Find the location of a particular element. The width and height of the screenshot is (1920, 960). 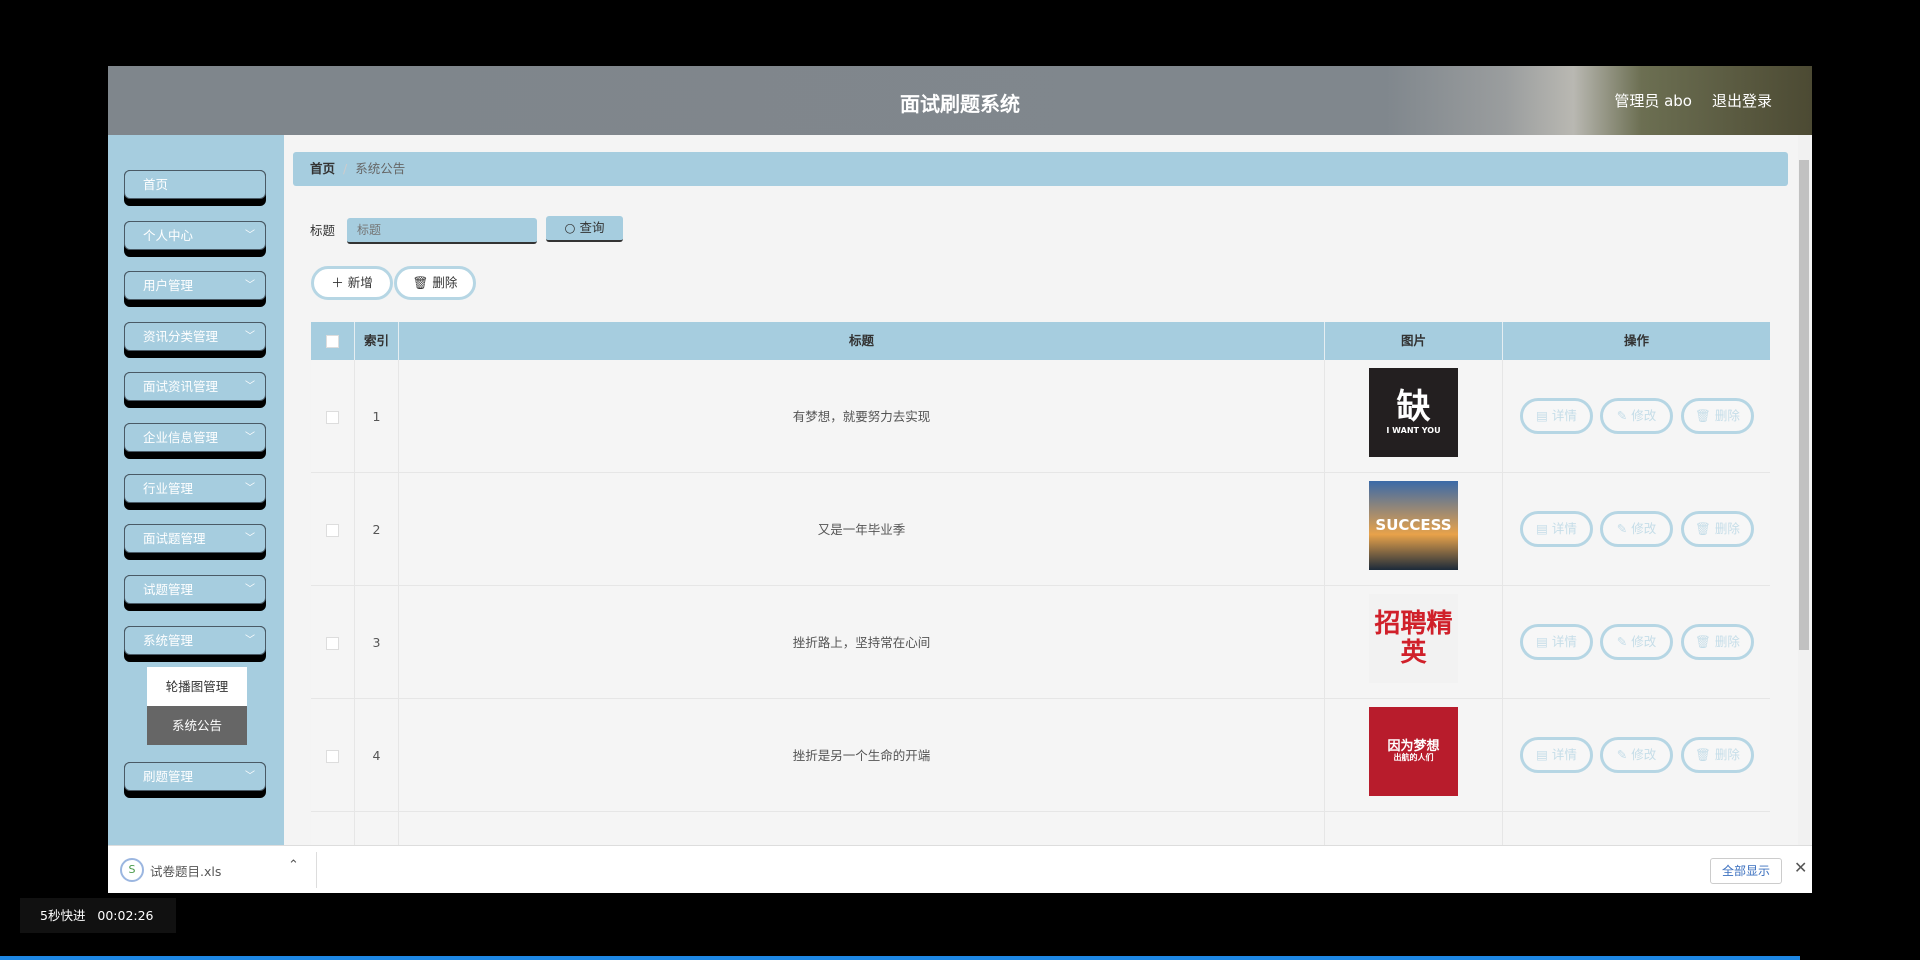

sidebar-item: 面试题管理 ﹀ is located at coordinates (195, 542).